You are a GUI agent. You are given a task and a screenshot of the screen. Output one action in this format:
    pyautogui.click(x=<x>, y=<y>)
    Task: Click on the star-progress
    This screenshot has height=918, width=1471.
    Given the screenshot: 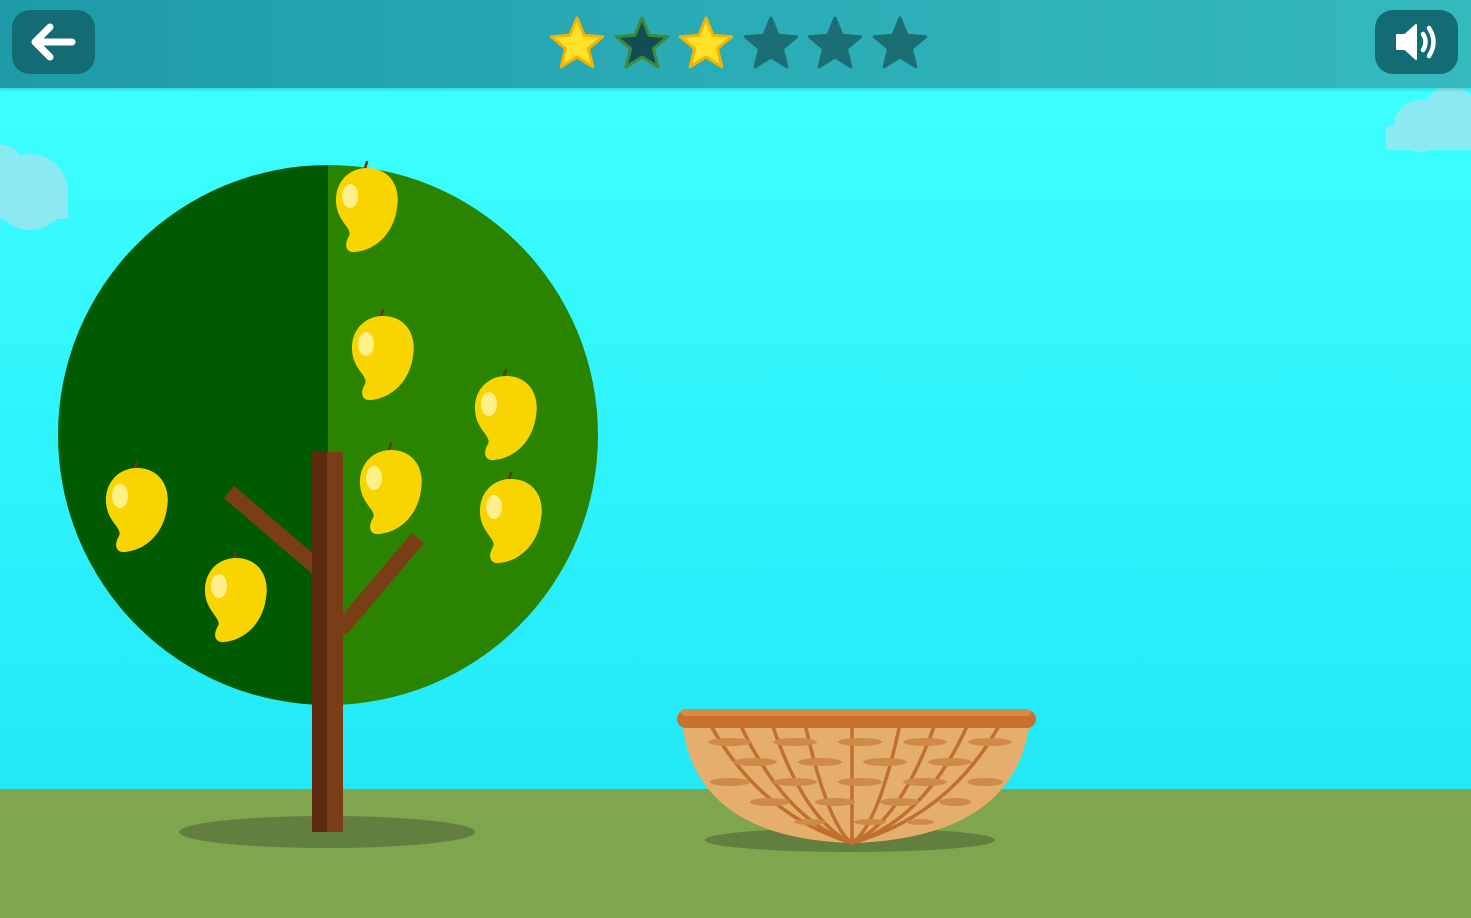 What is the action you would take?
    pyautogui.click(x=739, y=45)
    